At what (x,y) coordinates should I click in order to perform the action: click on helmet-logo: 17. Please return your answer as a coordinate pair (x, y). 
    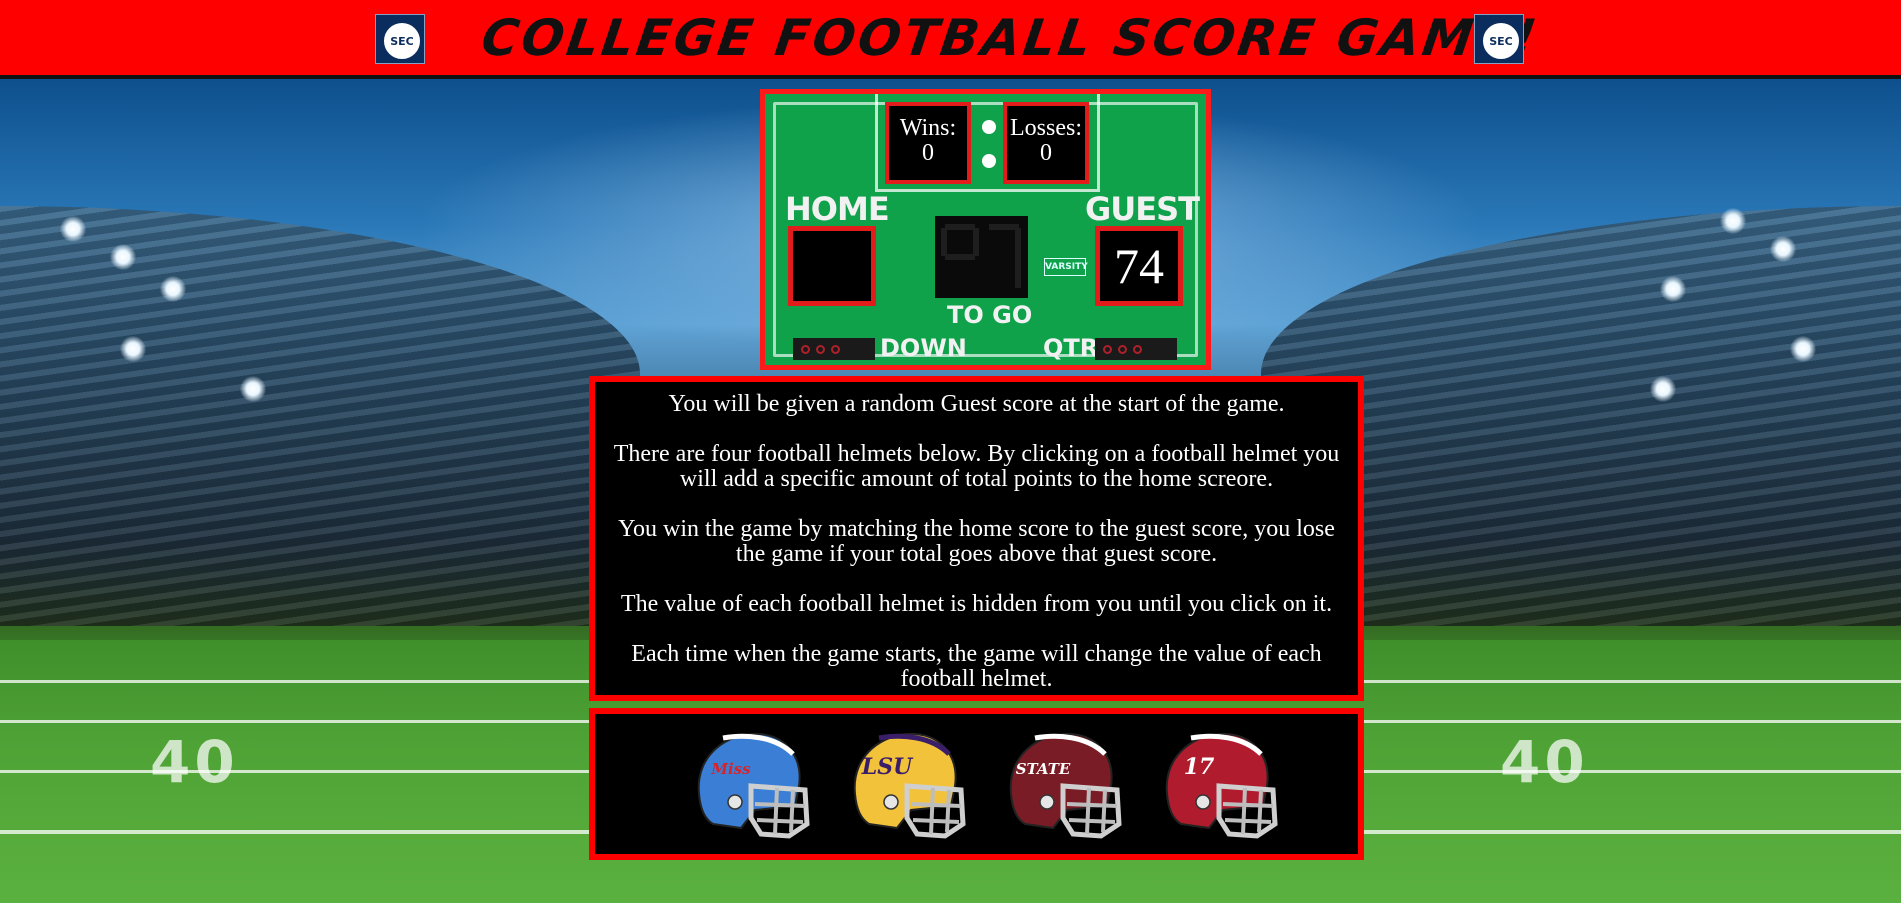
    Looking at the image, I should click on (1199, 767).